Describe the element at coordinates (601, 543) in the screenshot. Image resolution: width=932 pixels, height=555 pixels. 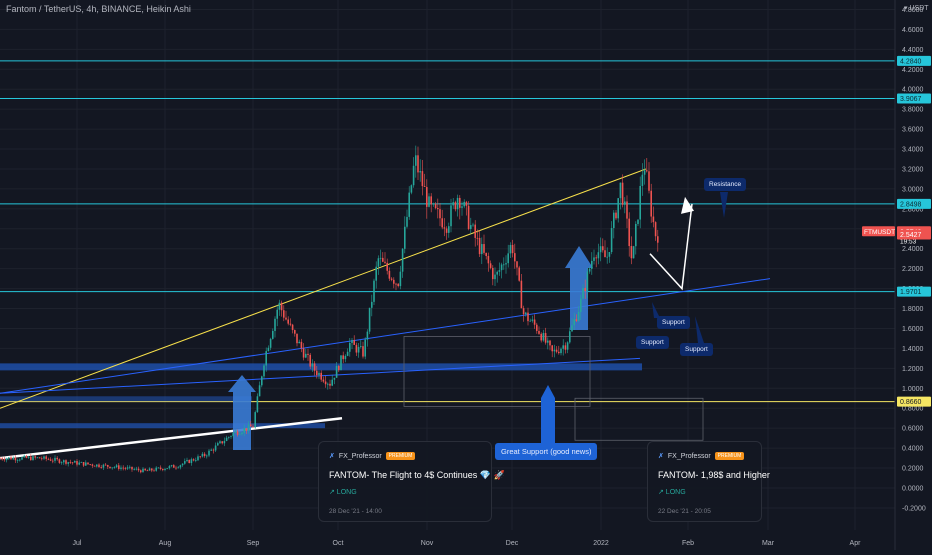
I see `x-tick-label: 2022` at that location.